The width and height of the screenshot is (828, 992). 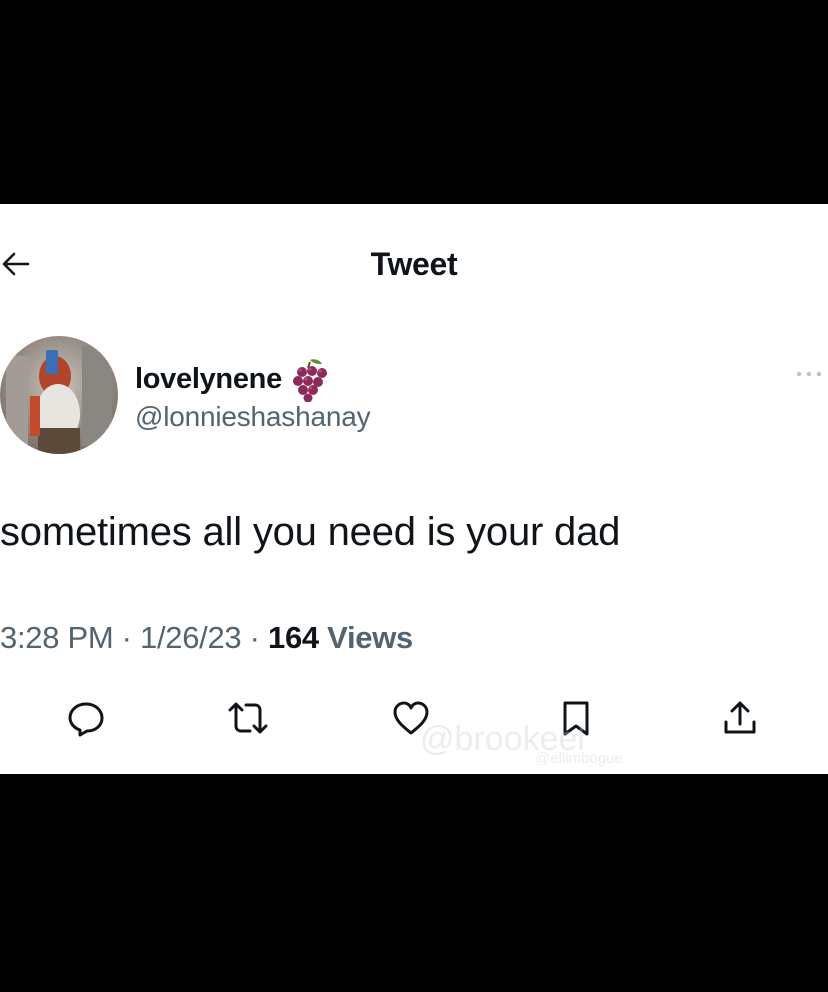 What do you see at coordinates (307, 379) in the screenshot?
I see `grapes-emoji-icon` at bounding box center [307, 379].